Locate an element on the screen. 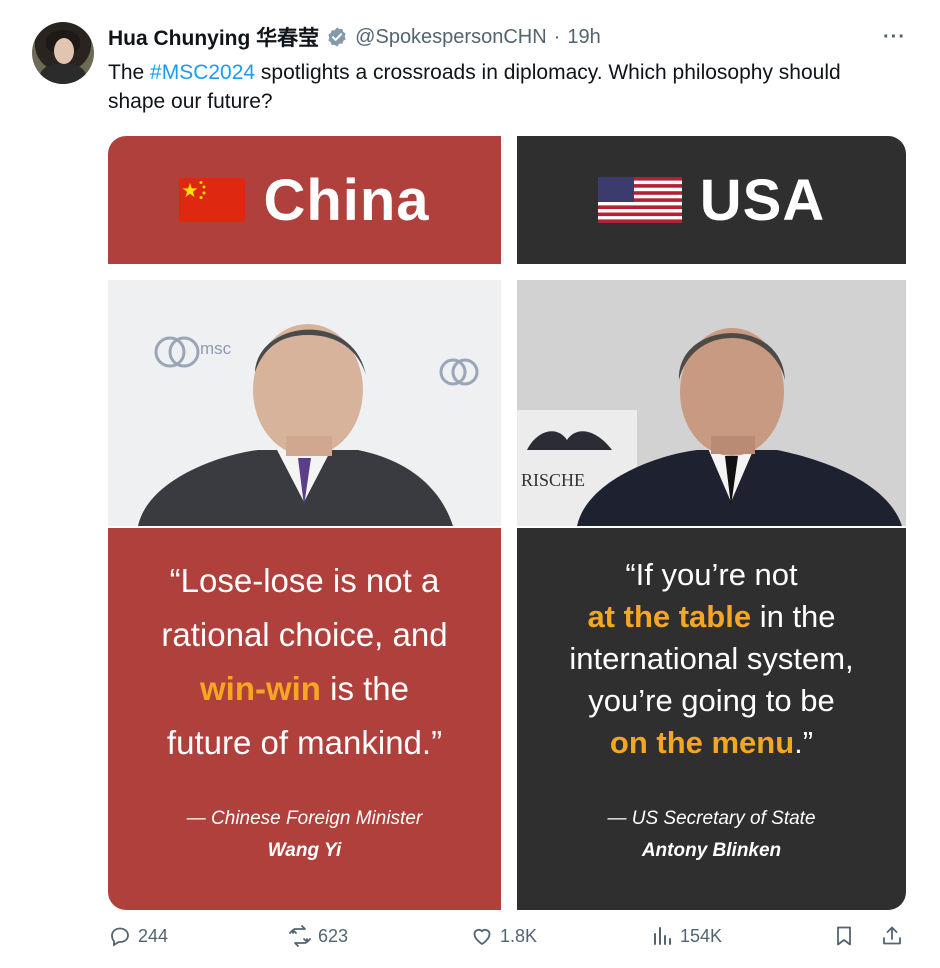 This screenshot has height=968, width=940. usa-attribution: — US Secretary of State Antony Blinken is located at coordinates (711, 835).